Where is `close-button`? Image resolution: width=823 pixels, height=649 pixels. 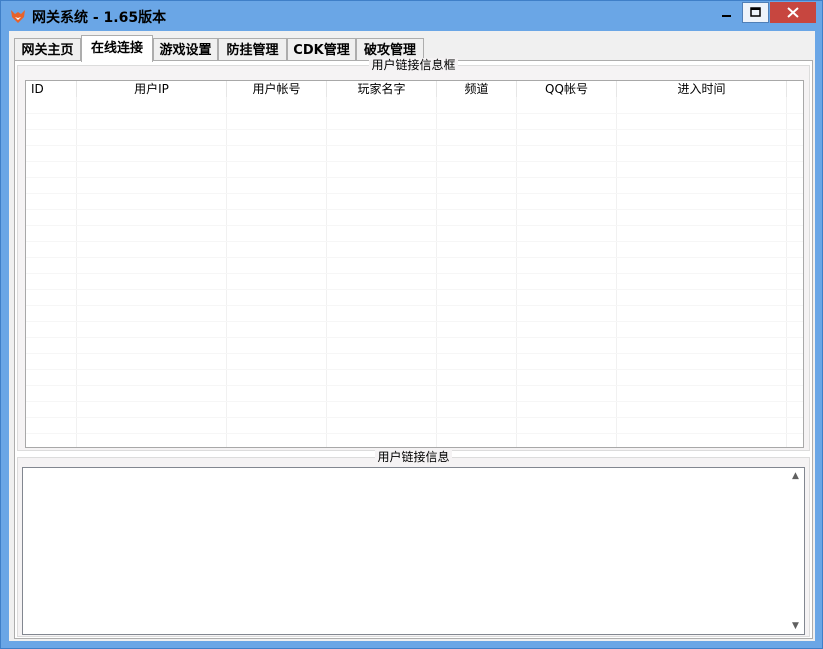 close-button is located at coordinates (793, 12).